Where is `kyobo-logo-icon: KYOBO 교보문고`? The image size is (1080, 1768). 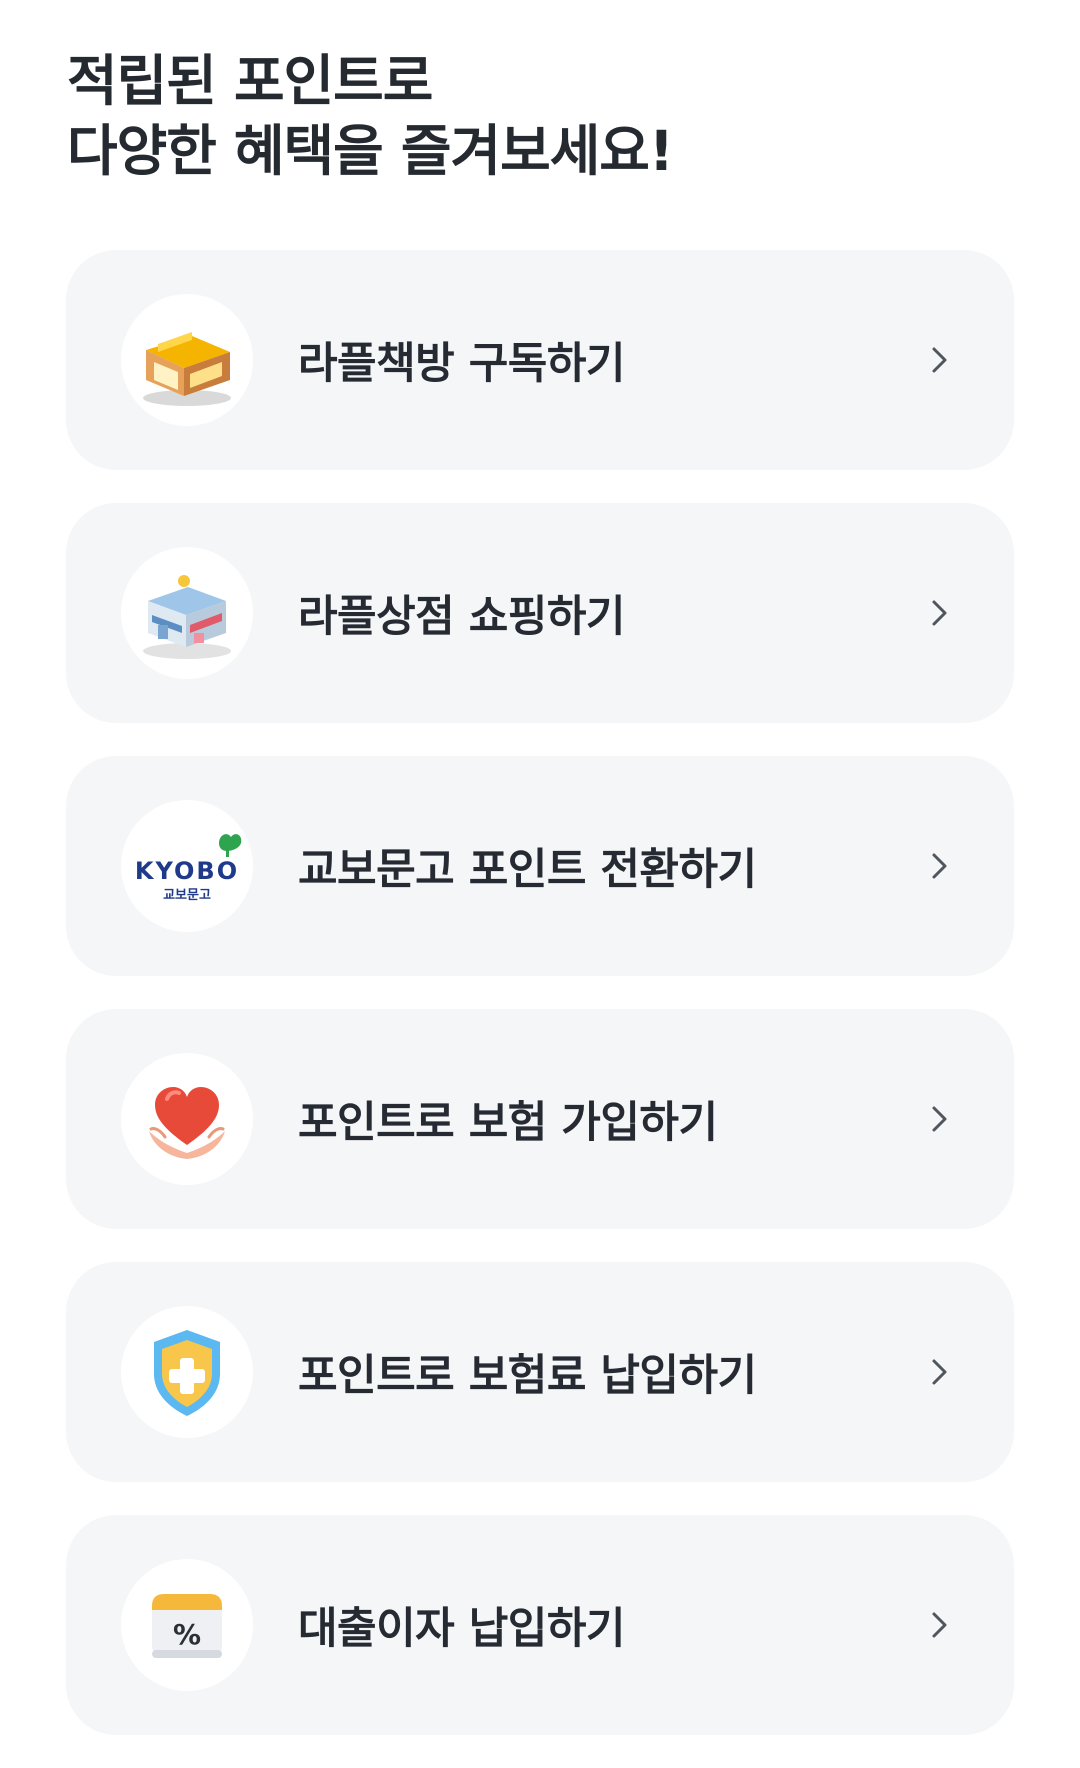 kyobo-logo-icon: KYOBO 교보문고 is located at coordinates (187, 866).